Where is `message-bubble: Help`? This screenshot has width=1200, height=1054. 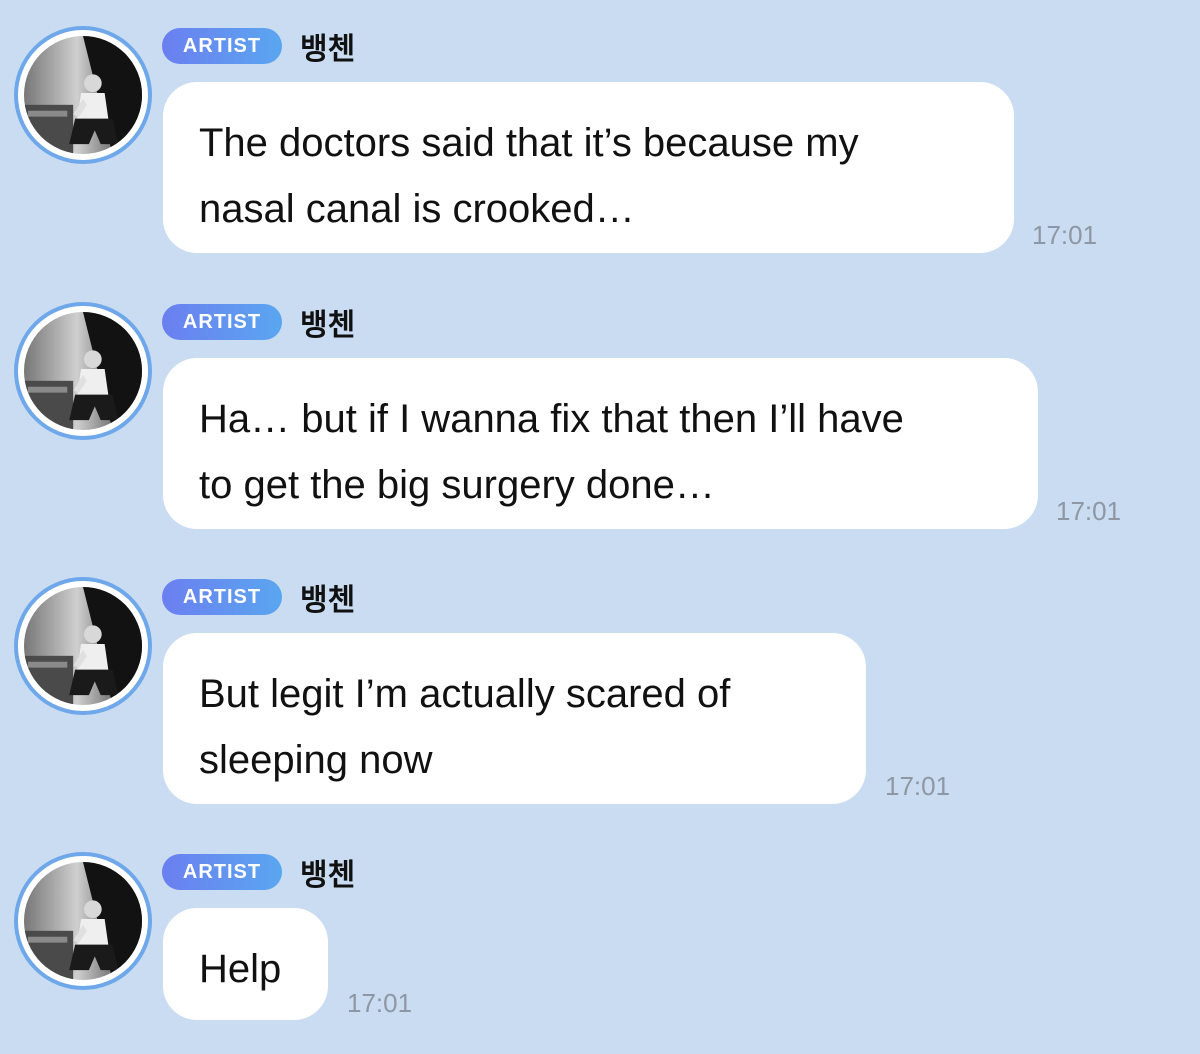
message-bubble: Help is located at coordinates (245, 964).